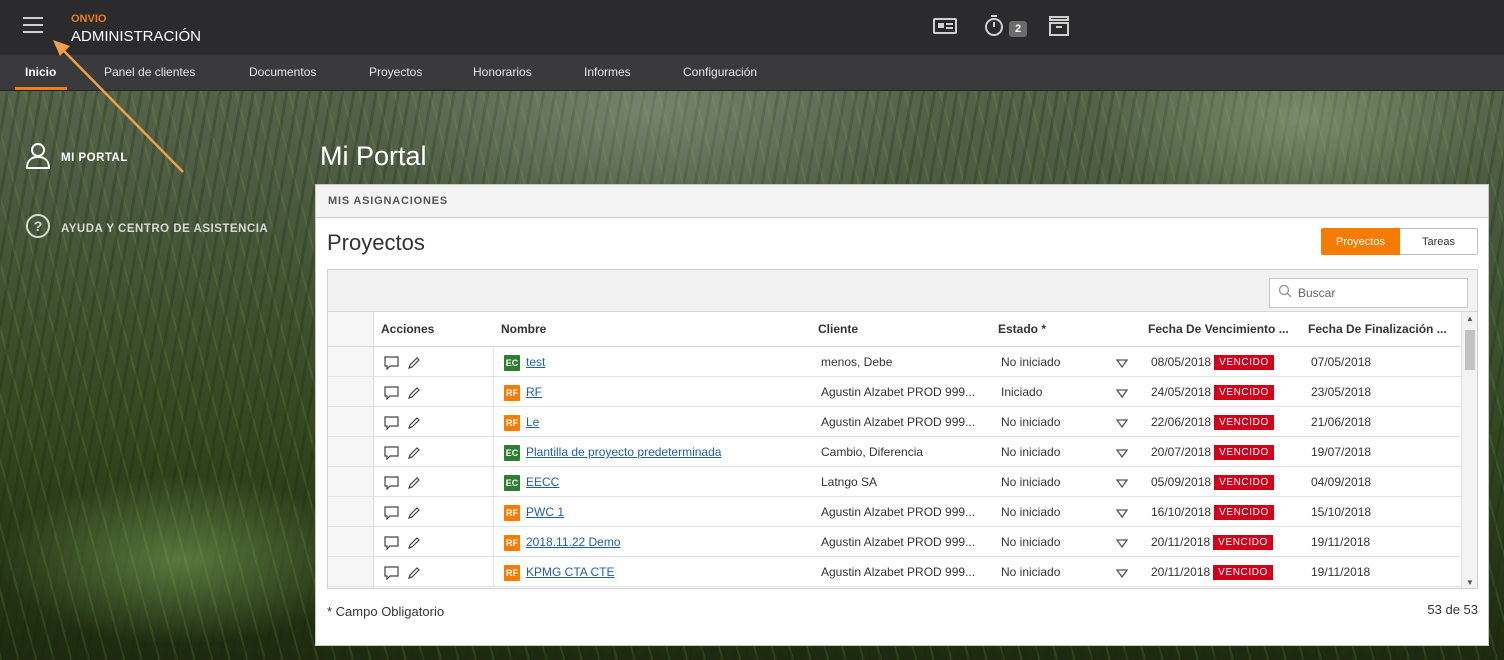 This screenshot has width=1504, height=660. I want to click on nav-configuracion: Configuración, so click(720, 72).